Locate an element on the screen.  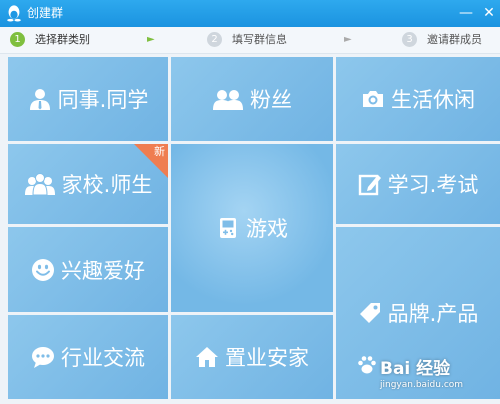
window-title: 创建群 is located at coordinates (45, 13).